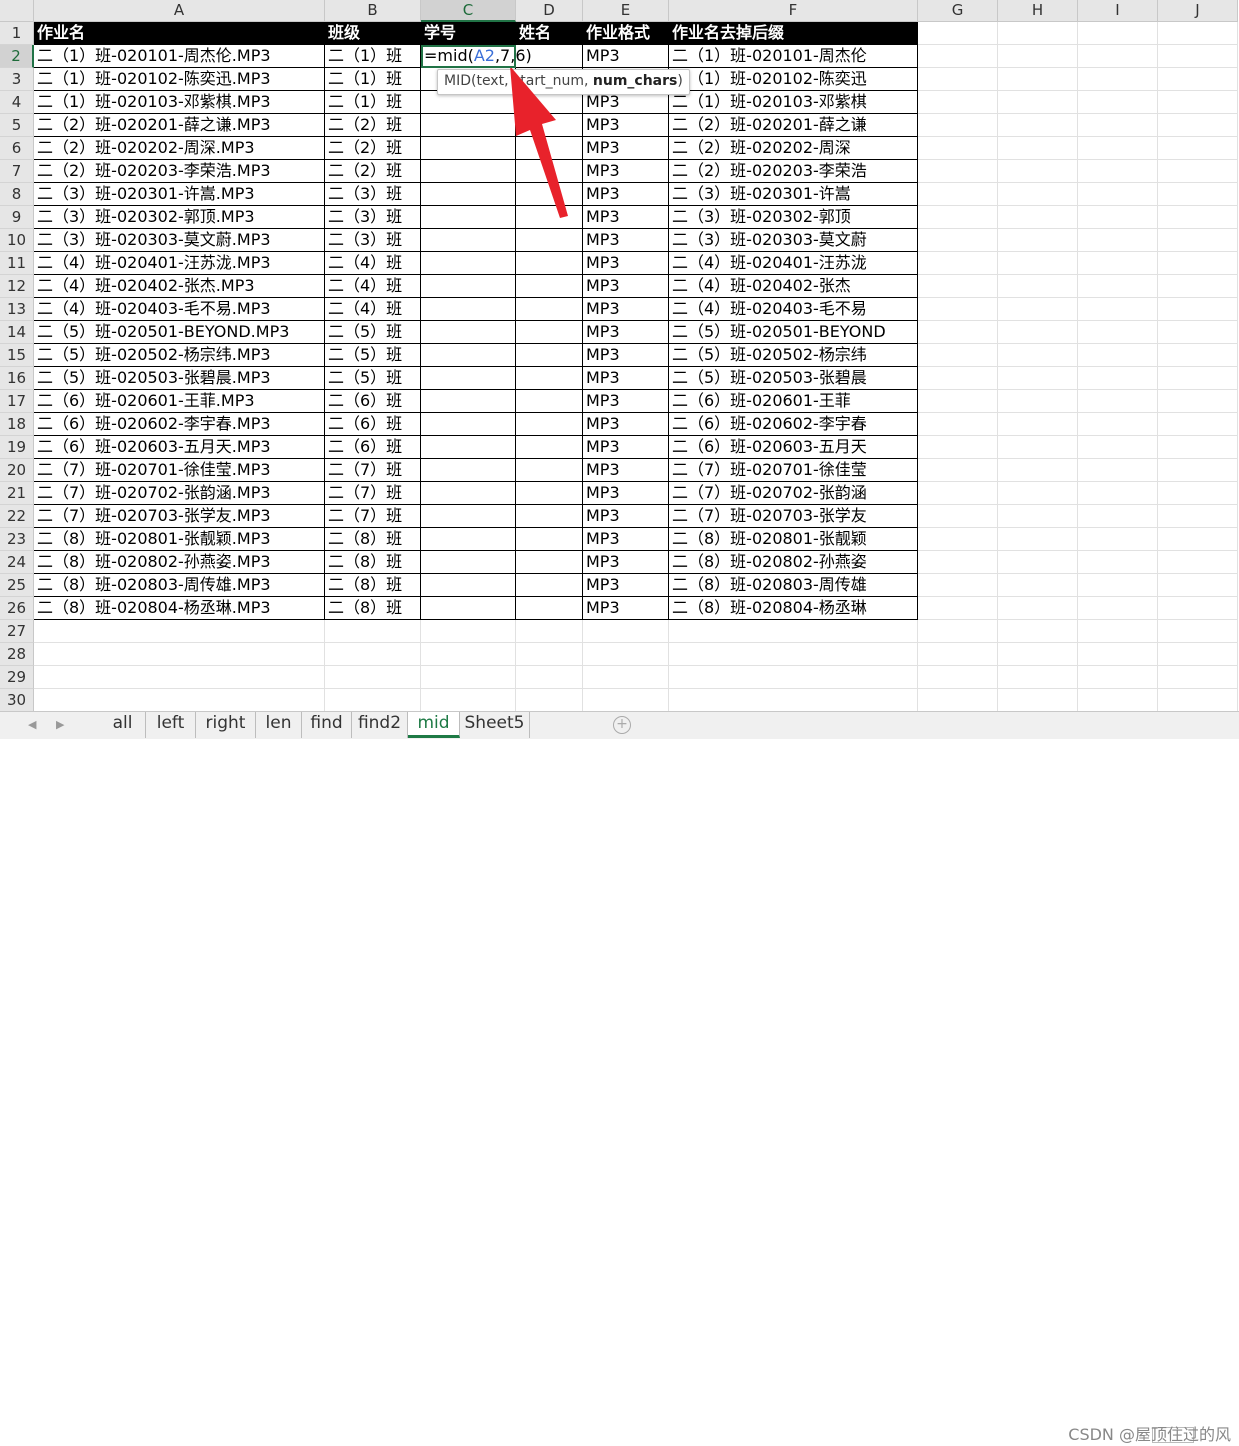 This screenshot has height=1446, width=1239. Describe the element at coordinates (626, 631) in the screenshot. I see `cell-e27` at that location.